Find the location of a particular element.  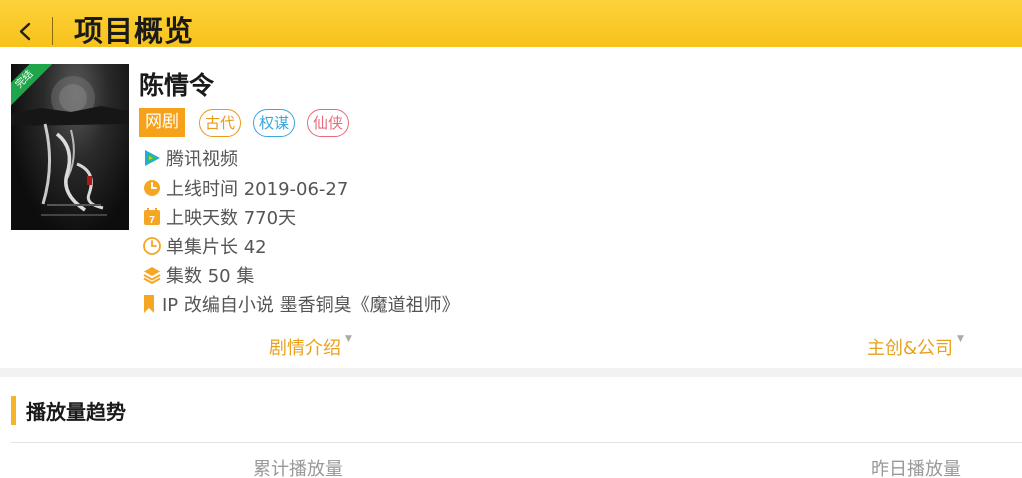

poster-artwork is located at coordinates (70, 146).